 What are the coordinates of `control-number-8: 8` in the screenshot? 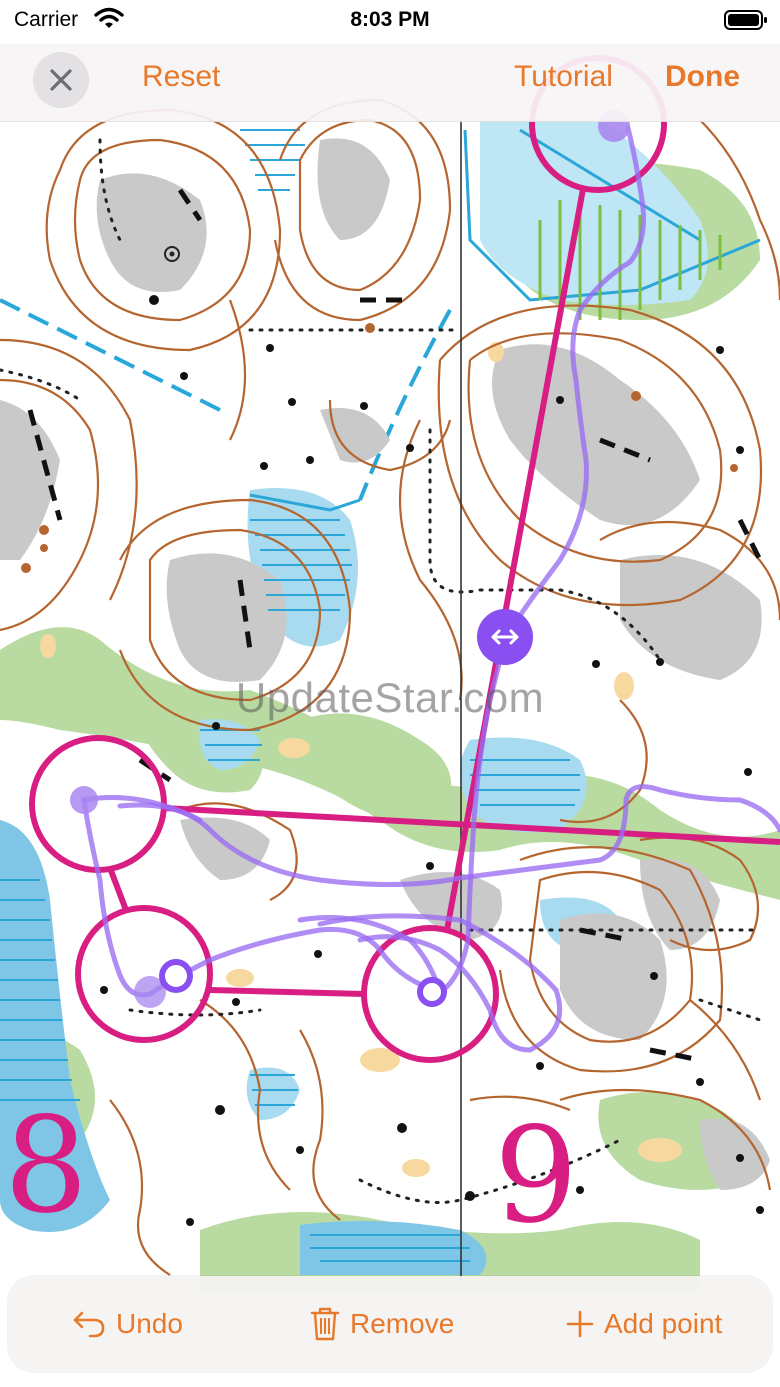 It's located at (46, 1166).